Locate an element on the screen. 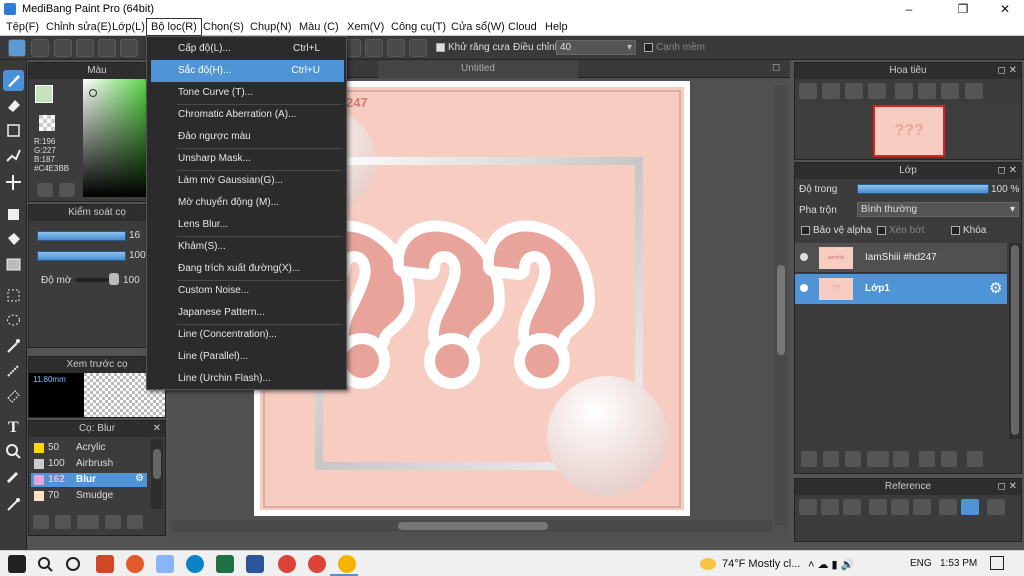 The width and height of the screenshot is (1024, 576). brush-menu-icon is located at coordinates (88, 522).